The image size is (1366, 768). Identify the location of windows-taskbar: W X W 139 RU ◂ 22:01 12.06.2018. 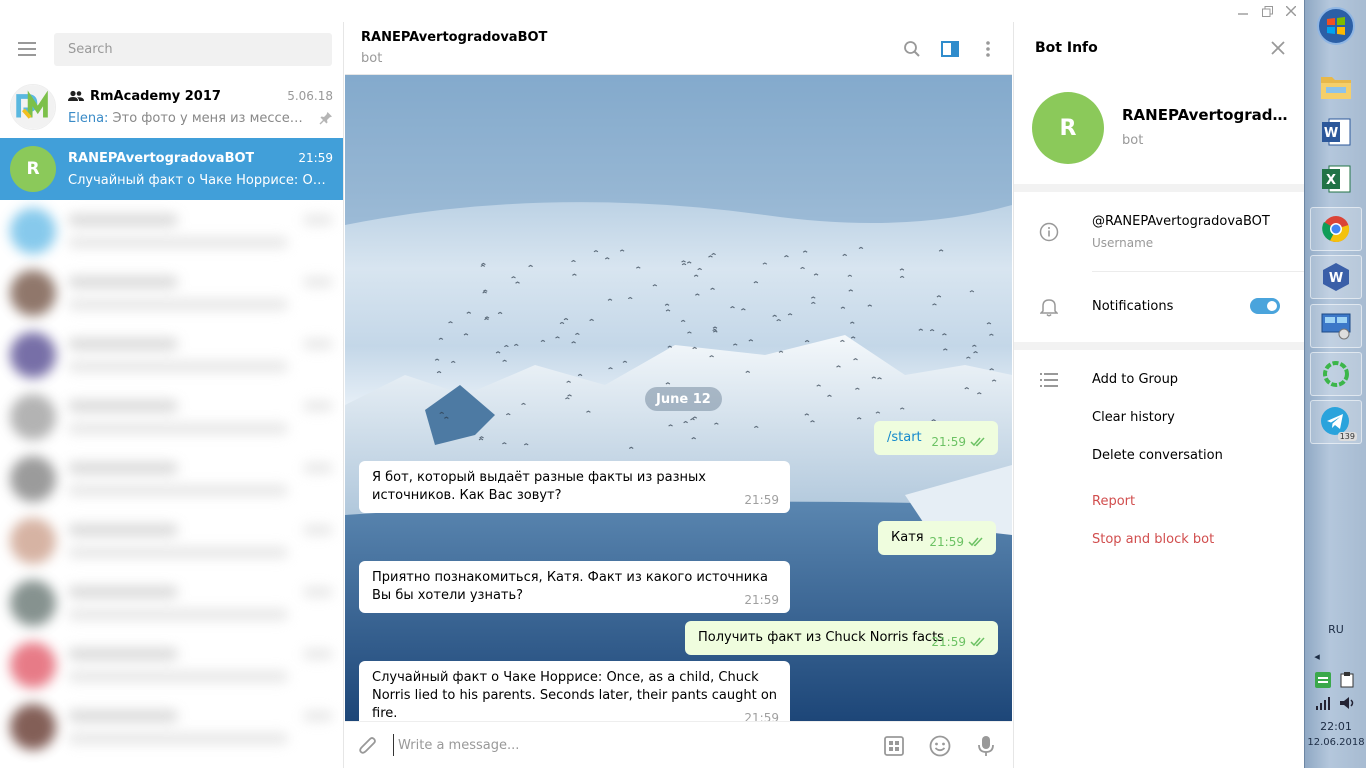
(1335, 384).